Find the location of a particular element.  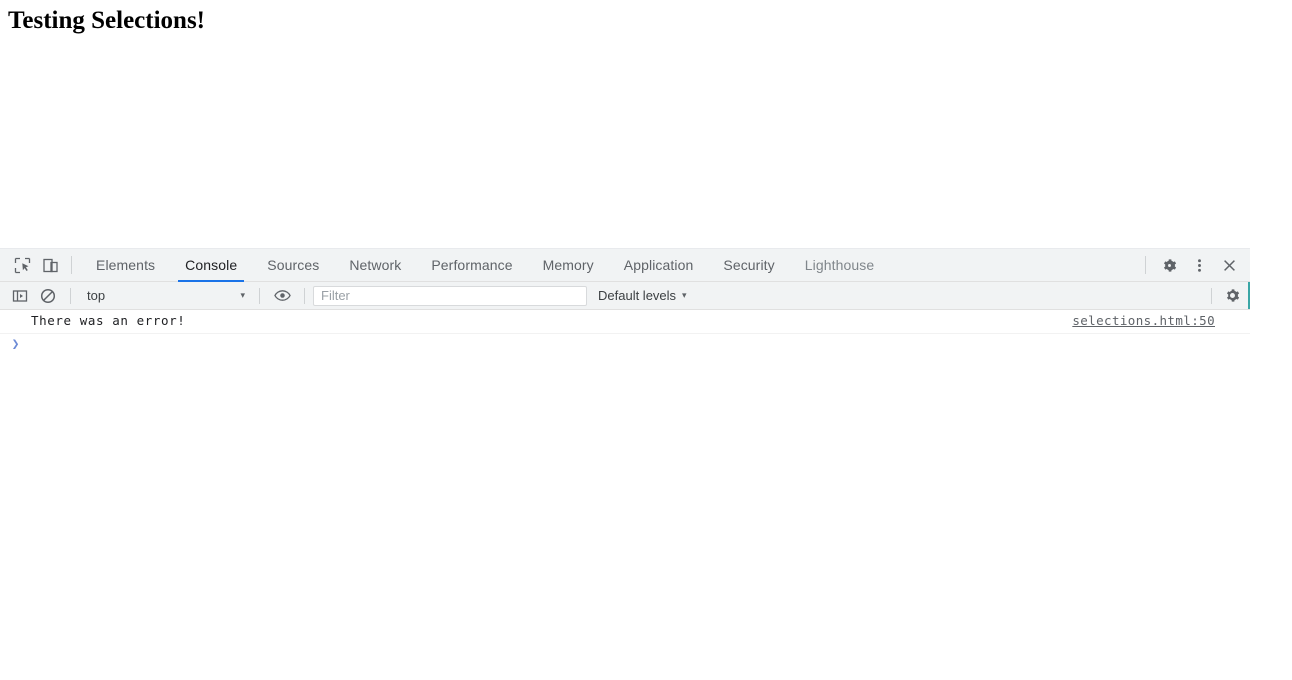

tab-memory: Memory is located at coordinates (568, 265).